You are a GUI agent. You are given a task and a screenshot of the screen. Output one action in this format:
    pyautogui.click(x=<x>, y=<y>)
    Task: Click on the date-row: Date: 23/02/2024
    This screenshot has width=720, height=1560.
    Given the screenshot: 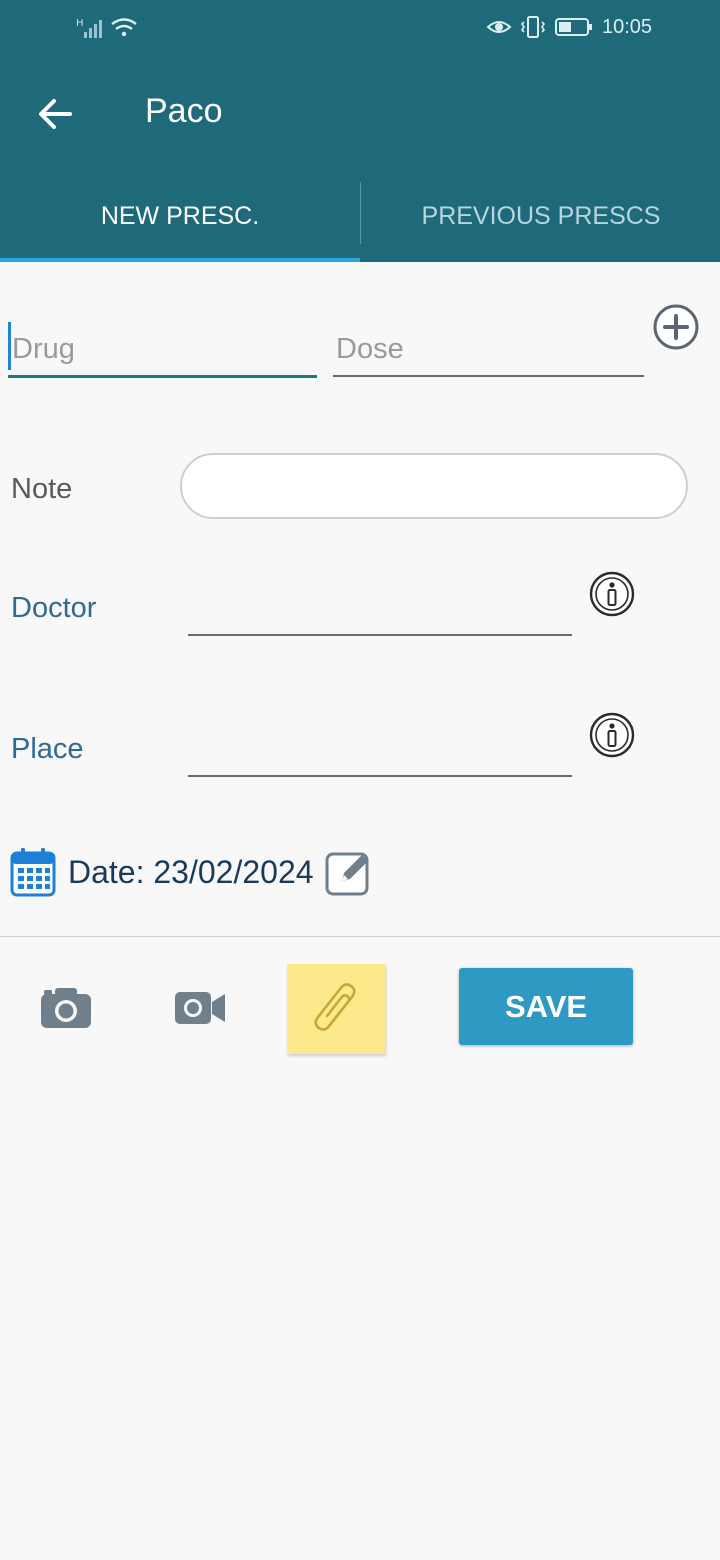 What is the action you would take?
    pyautogui.click(x=192, y=872)
    